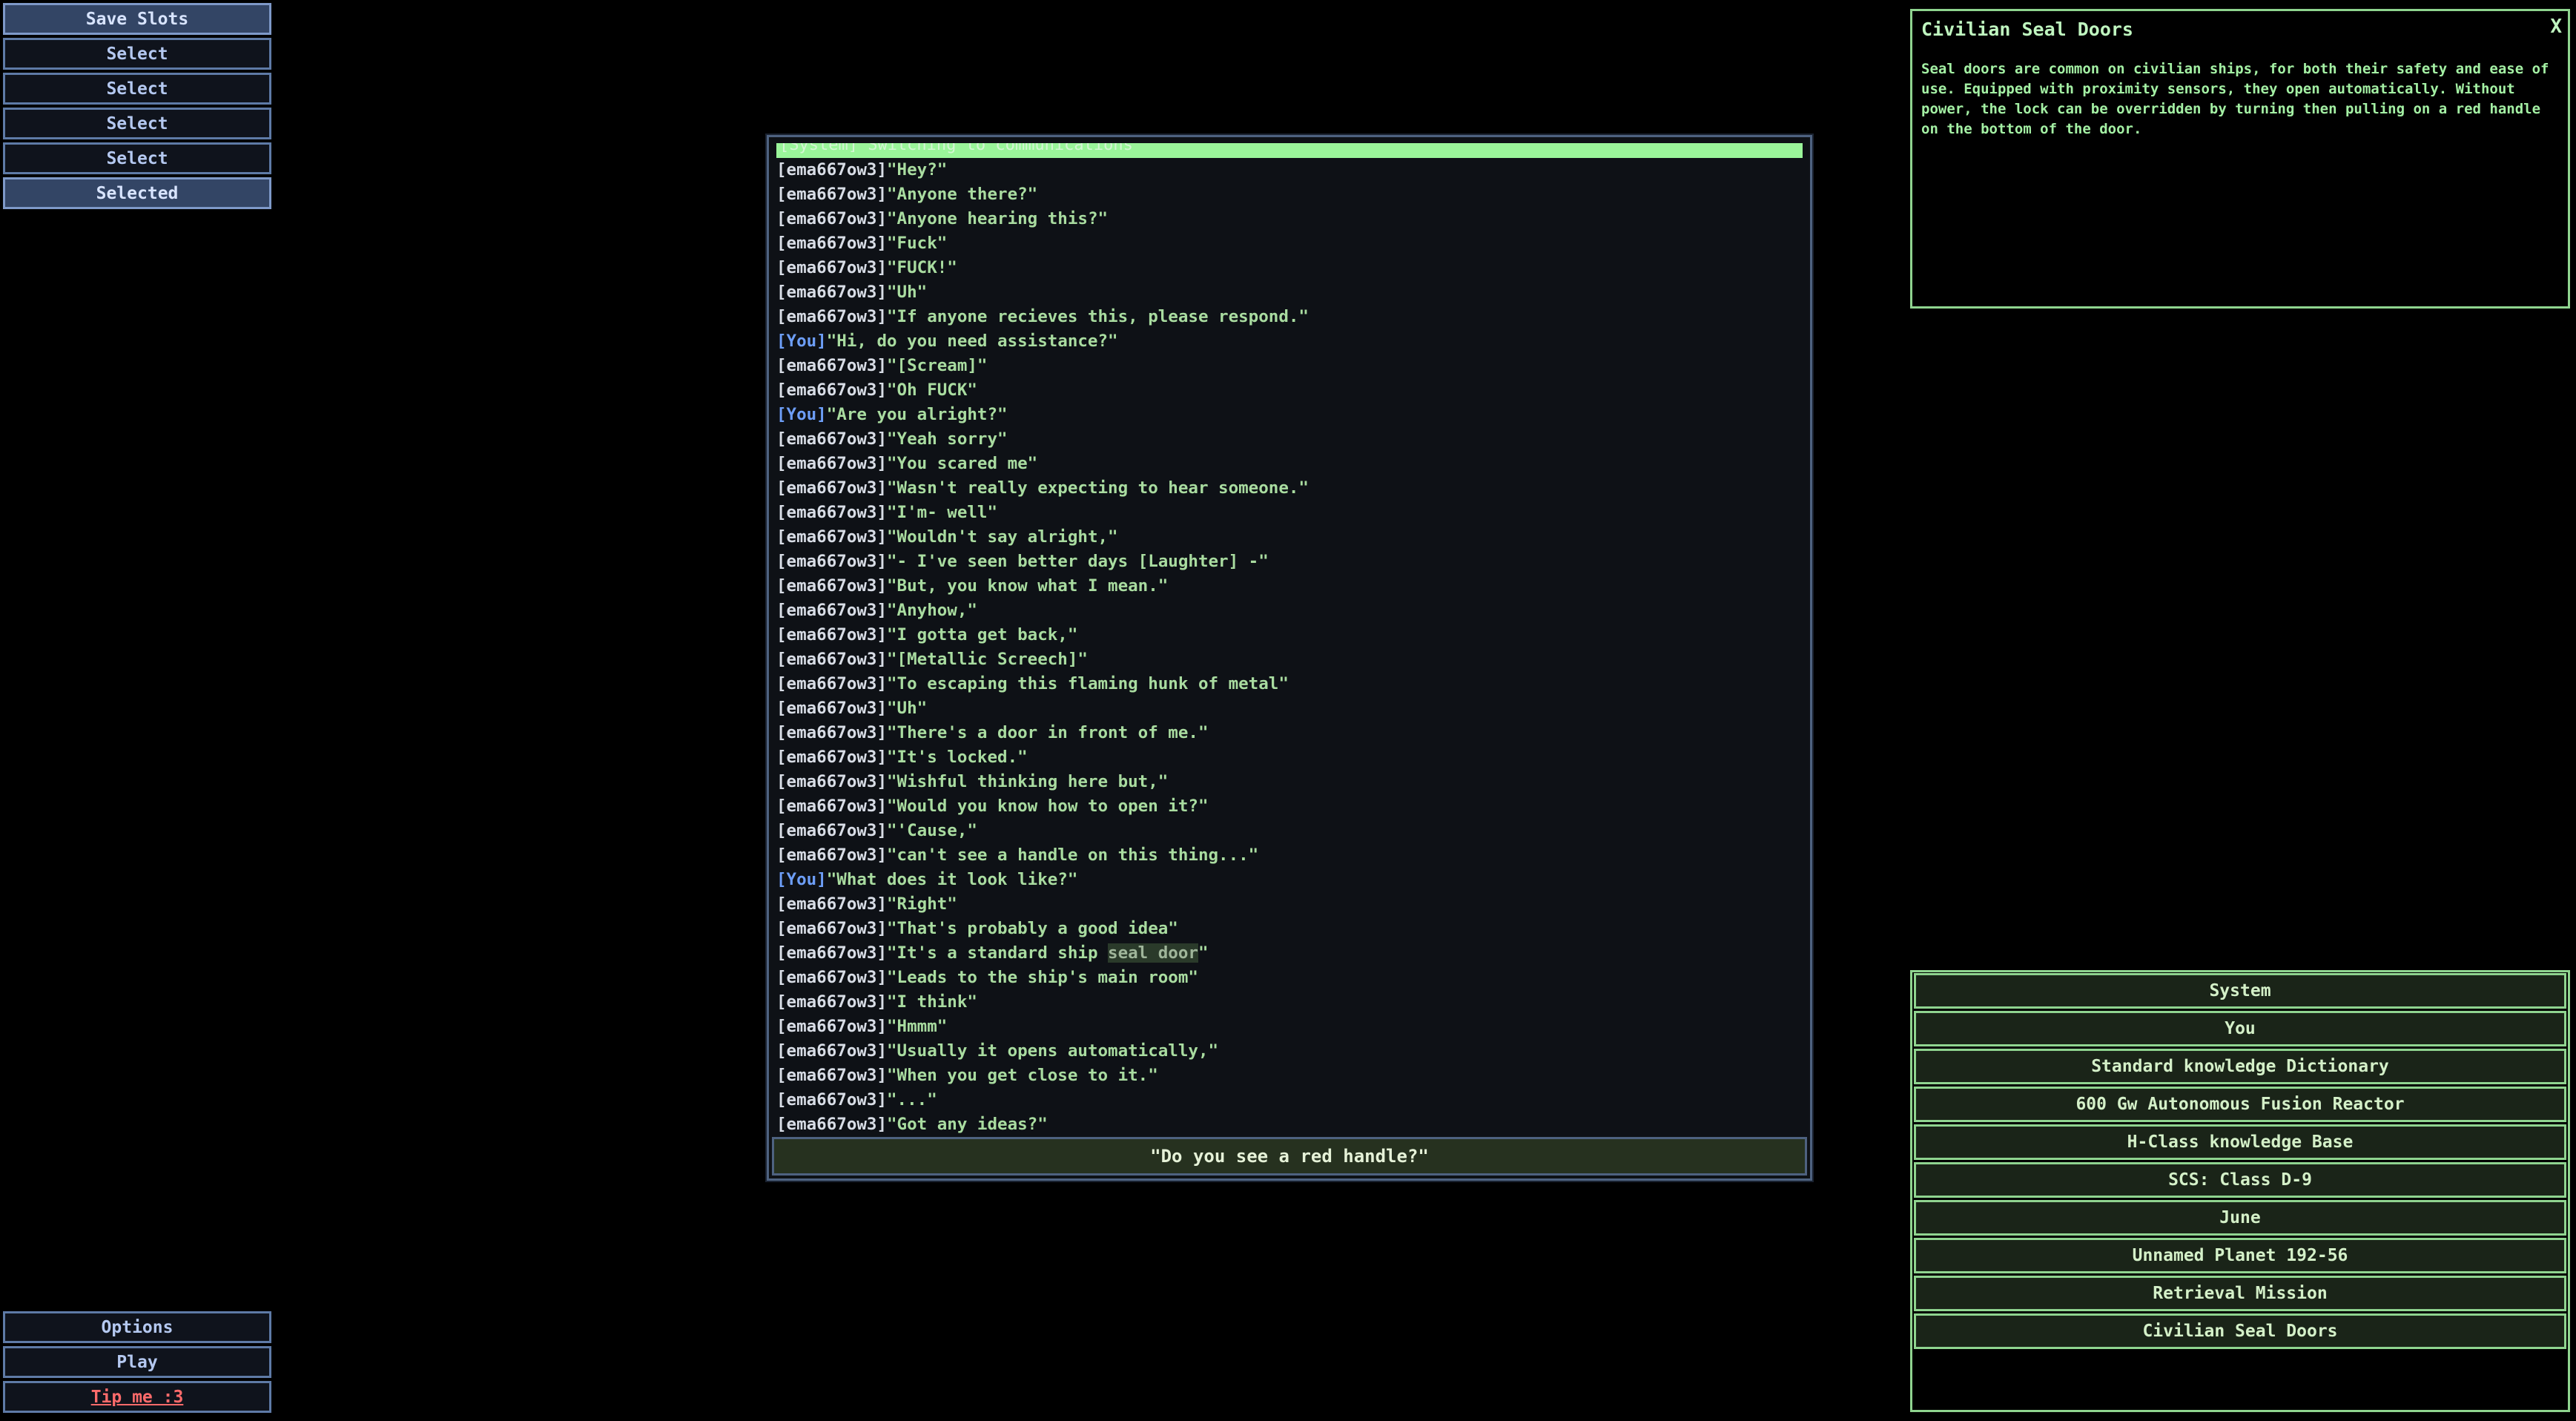  I want to click on chat-text: "Hi, do you need assistance?", so click(972, 341).